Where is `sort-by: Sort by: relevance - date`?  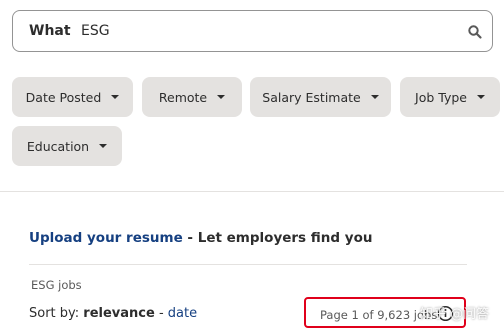
sort-by: Sort by: relevance - date is located at coordinates (113, 313).